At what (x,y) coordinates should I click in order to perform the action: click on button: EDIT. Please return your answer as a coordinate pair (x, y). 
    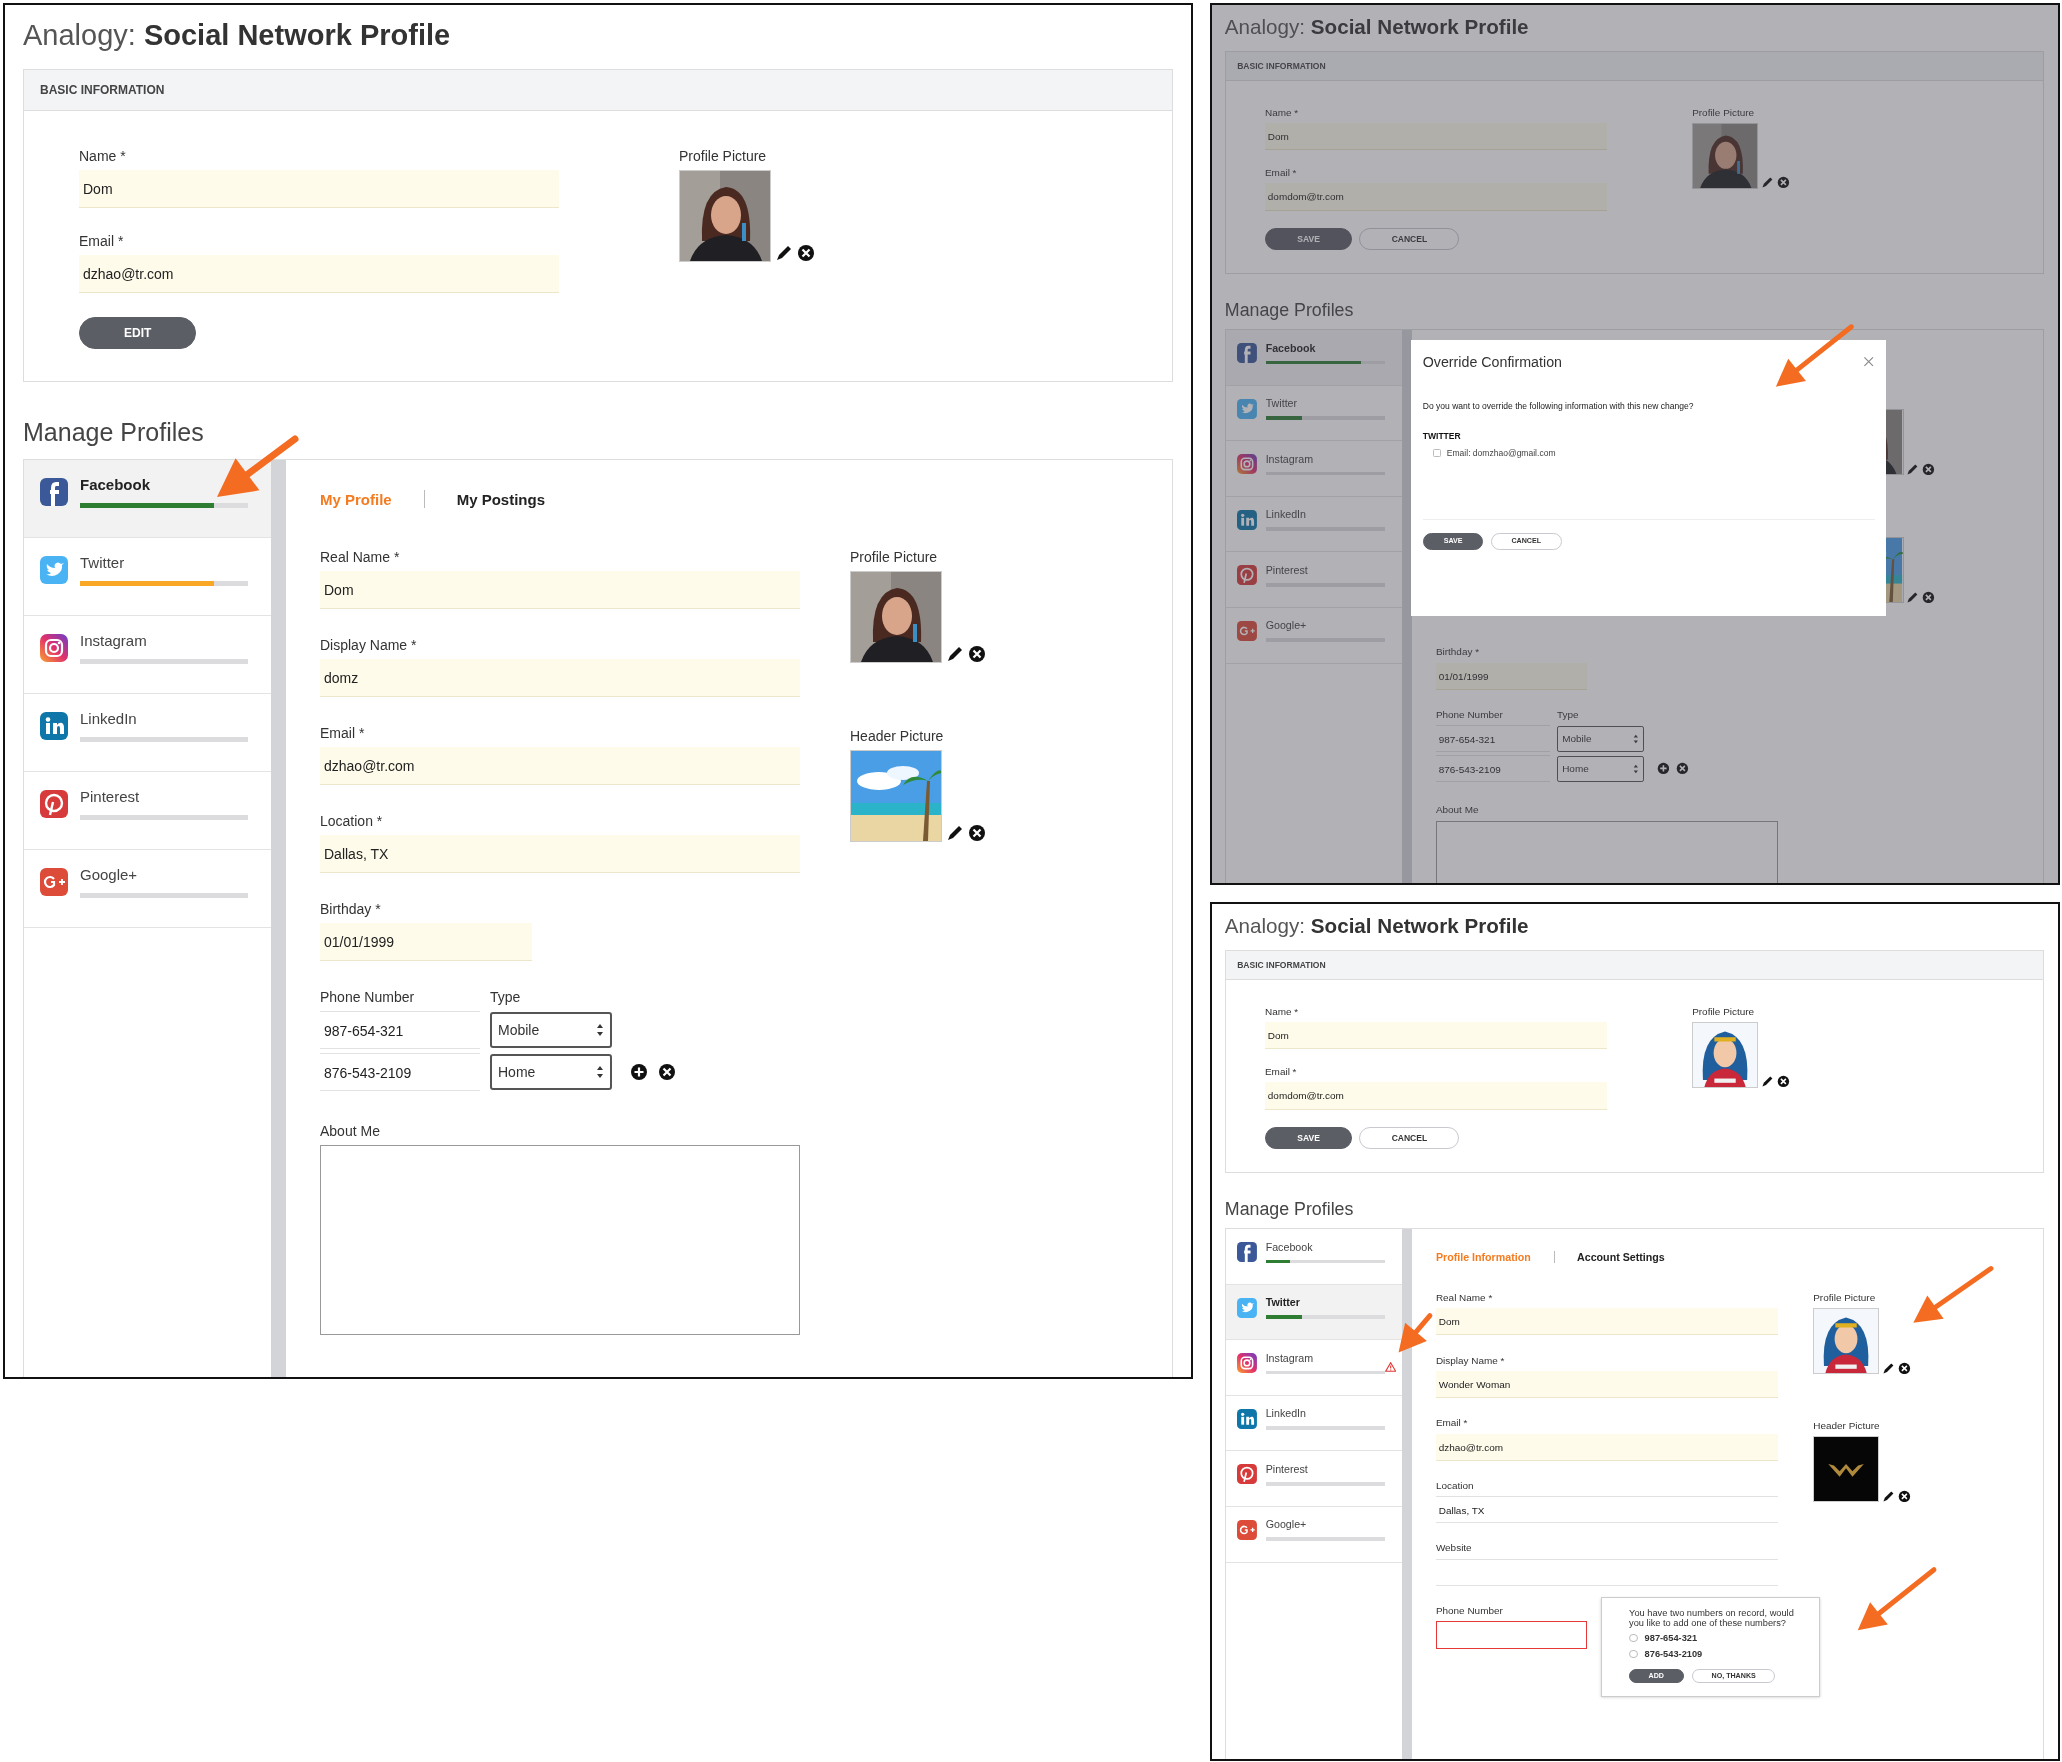
    Looking at the image, I should click on (138, 333).